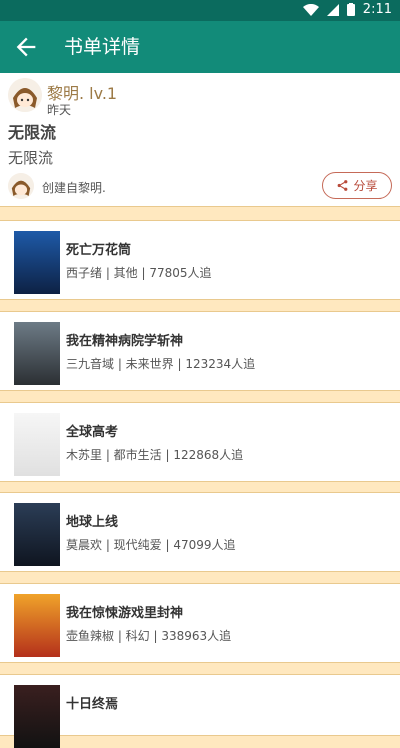 The image size is (400, 748). I want to click on book-title: 地球上线, so click(92, 522).